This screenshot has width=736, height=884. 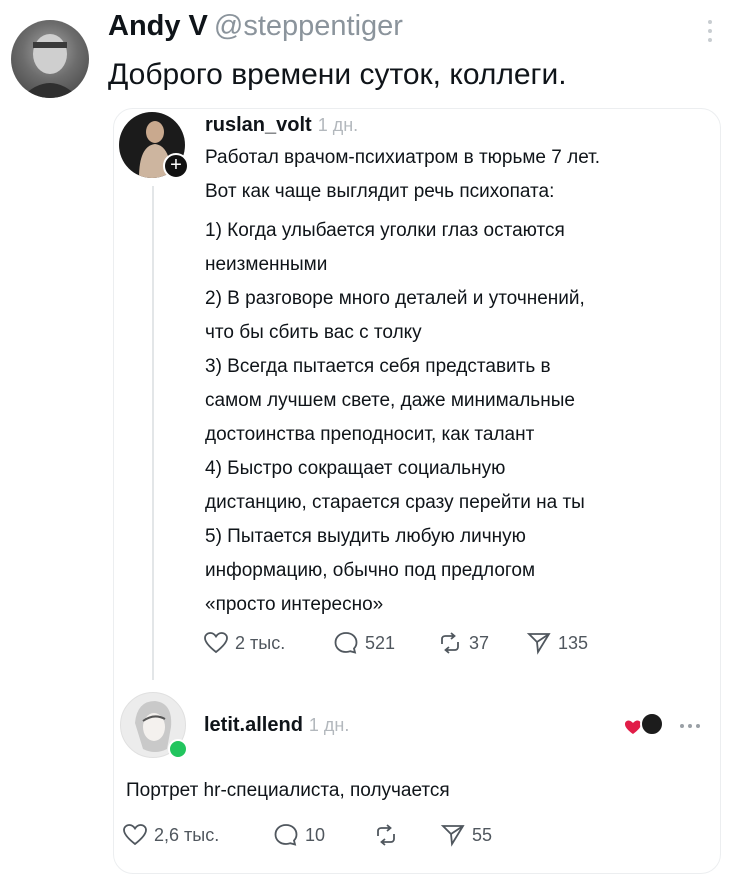 I want to click on text-line: «просто интересно», so click(x=294, y=604).